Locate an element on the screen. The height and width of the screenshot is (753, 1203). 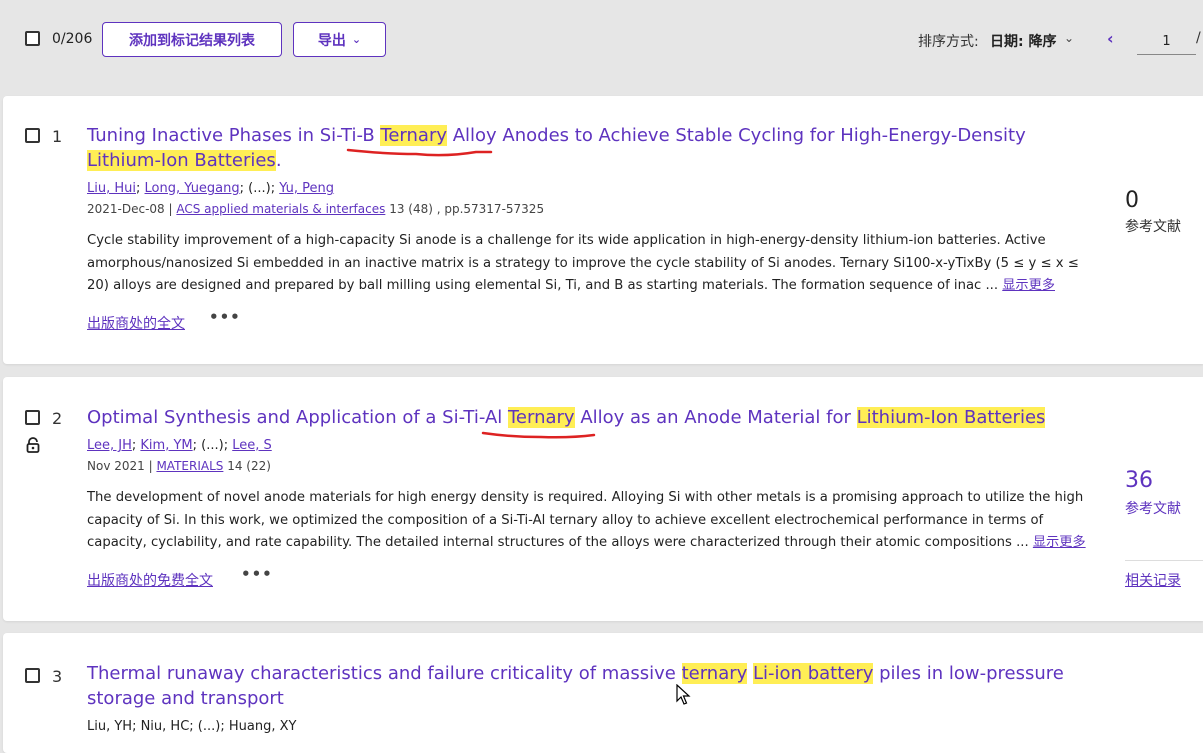
mouse-cursor-icon is located at coordinates (683, 694).